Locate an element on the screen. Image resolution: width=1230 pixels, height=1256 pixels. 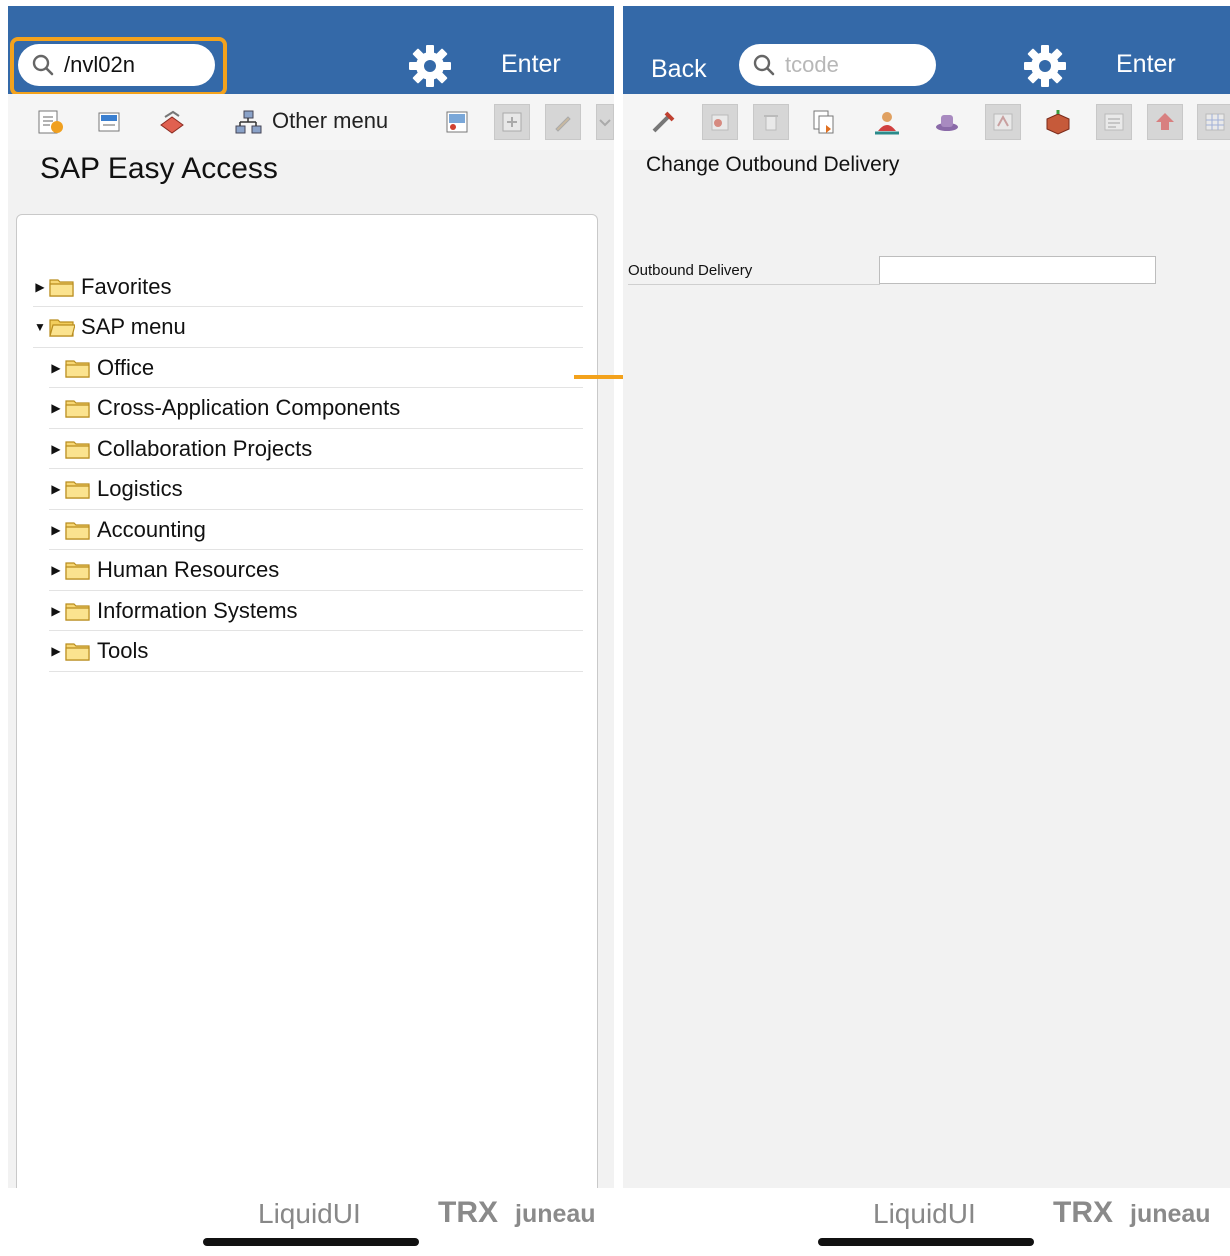
package-icon is located at coordinates (1058, 122).